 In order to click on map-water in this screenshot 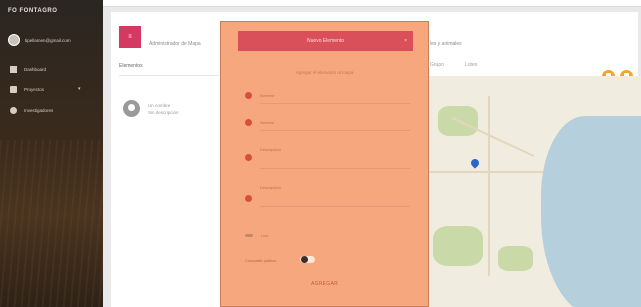, I will do `click(591, 211)`.